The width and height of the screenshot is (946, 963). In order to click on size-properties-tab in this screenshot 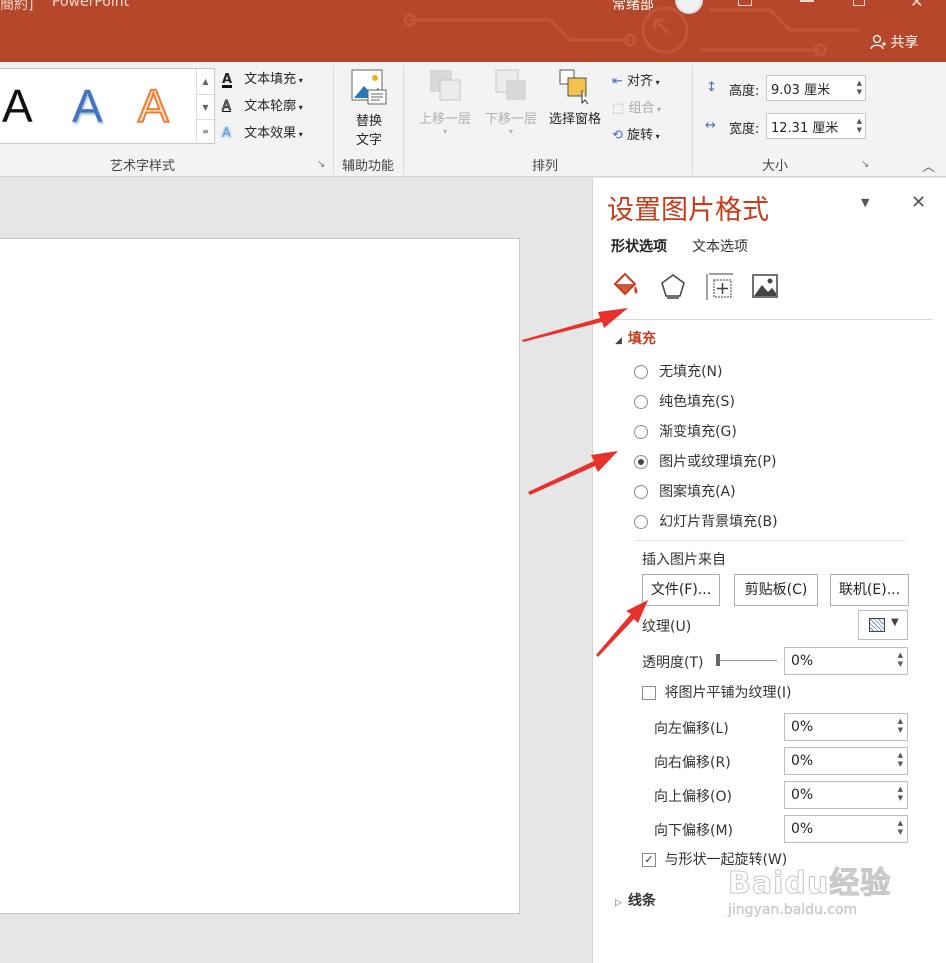, I will do `click(720, 286)`.